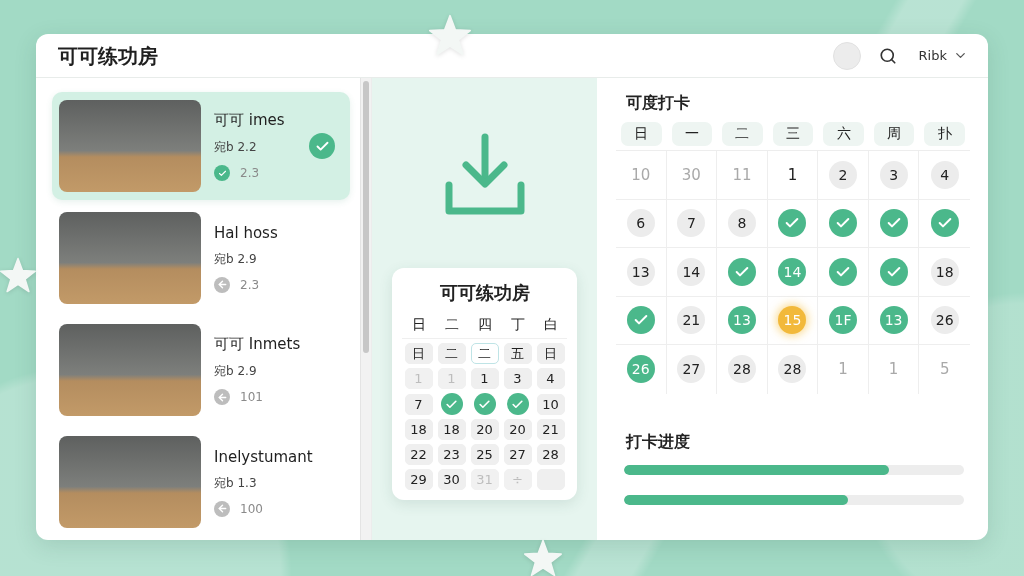 This screenshot has height=576, width=1024. I want to click on workout-item: Inelystumant 宛b 1.3 100, so click(201, 482).